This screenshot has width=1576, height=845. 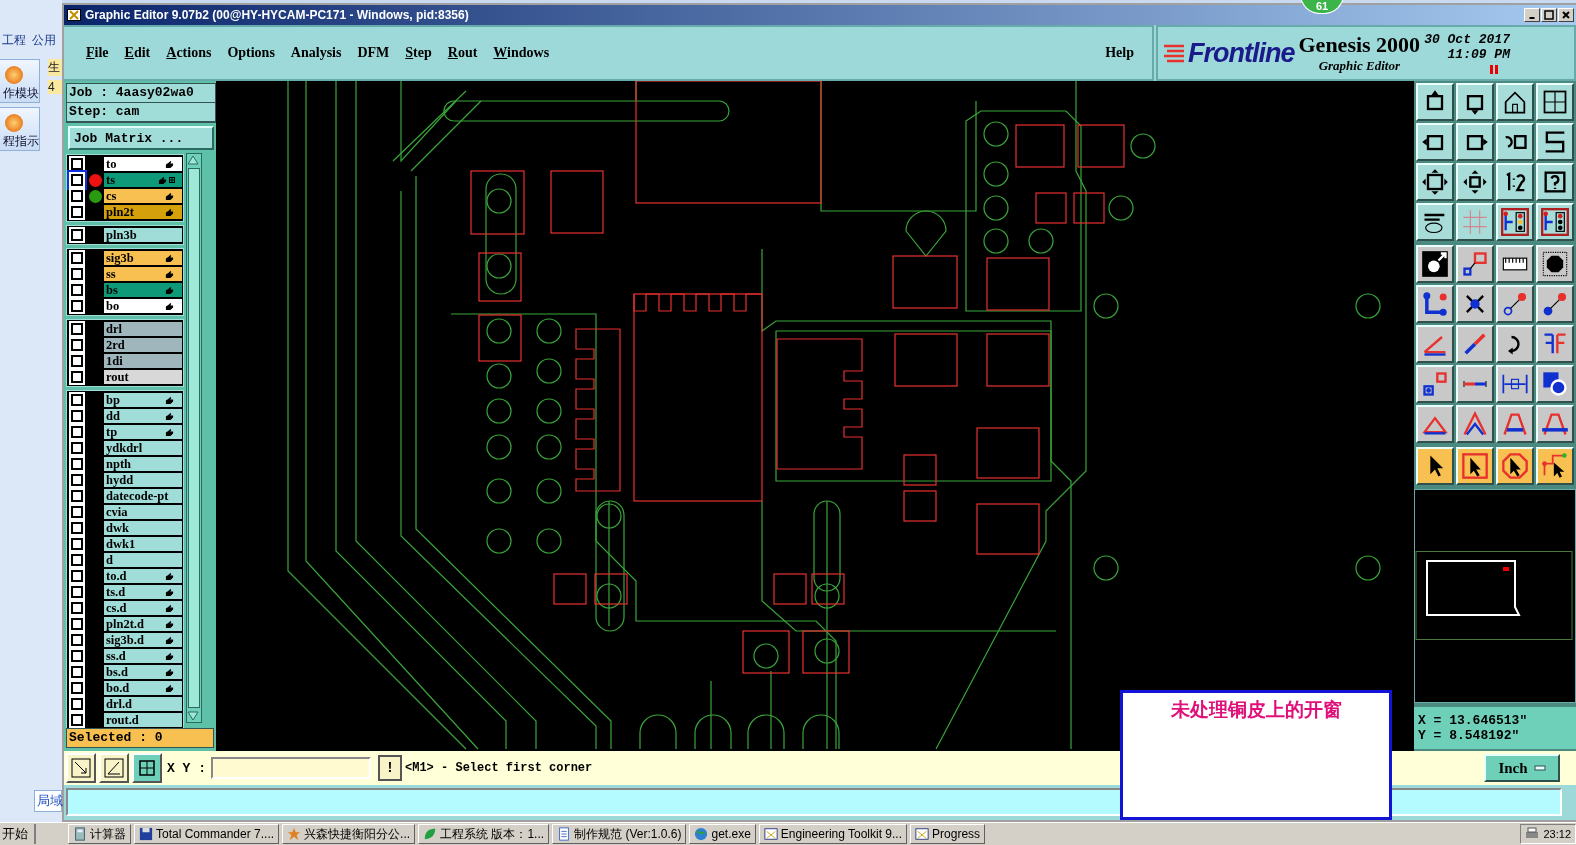 I want to click on taskbar-item: 计算器, so click(x=99, y=834).